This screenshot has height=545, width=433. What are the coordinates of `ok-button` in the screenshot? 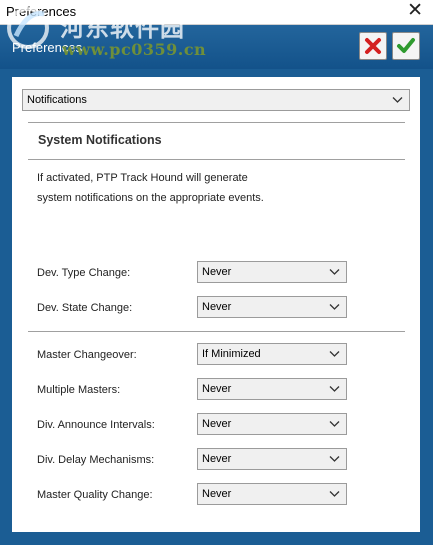 It's located at (406, 46).